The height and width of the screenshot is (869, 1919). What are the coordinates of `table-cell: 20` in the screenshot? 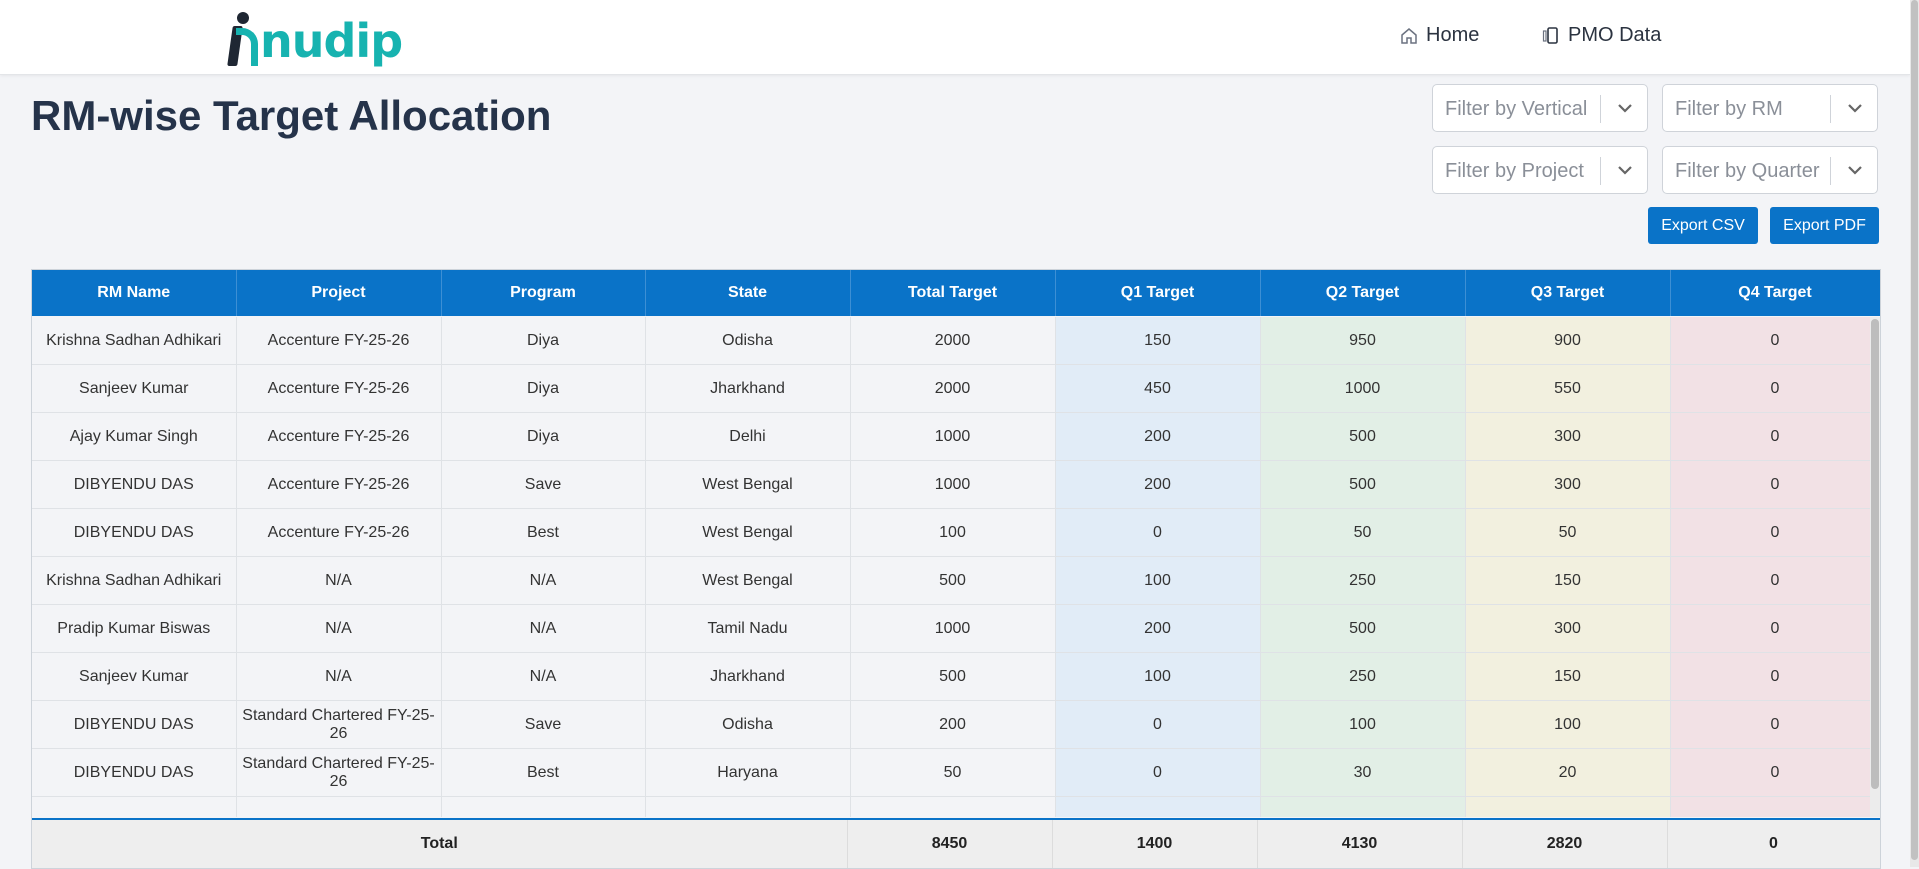 It's located at (1568, 772).